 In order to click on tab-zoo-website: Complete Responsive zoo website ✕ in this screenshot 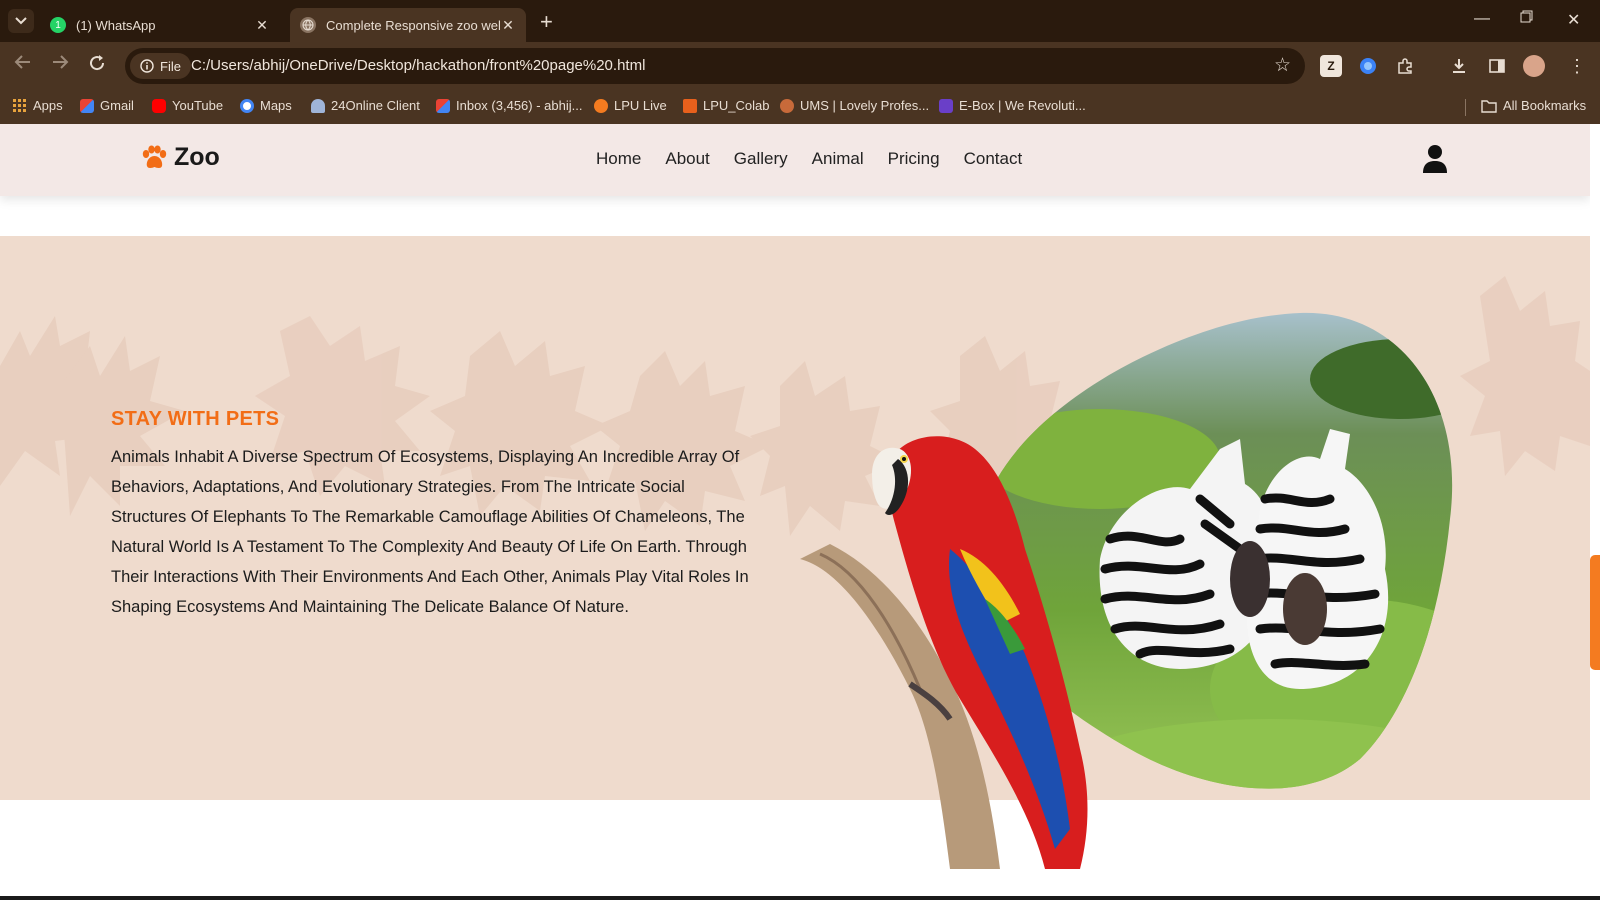, I will do `click(408, 25)`.